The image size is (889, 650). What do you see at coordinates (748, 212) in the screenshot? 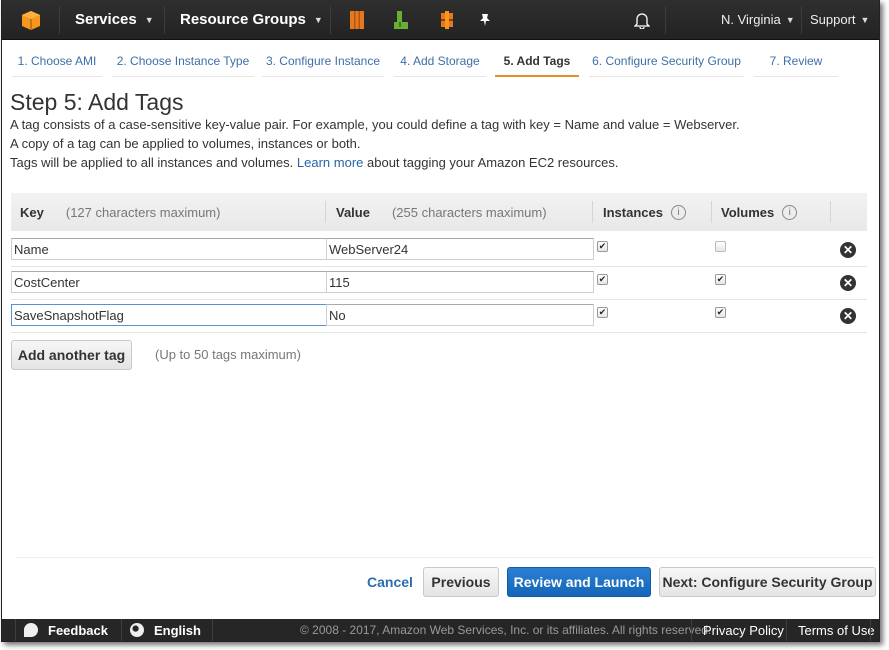
I see `volumes-header-label: Volumes` at bounding box center [748, 212].